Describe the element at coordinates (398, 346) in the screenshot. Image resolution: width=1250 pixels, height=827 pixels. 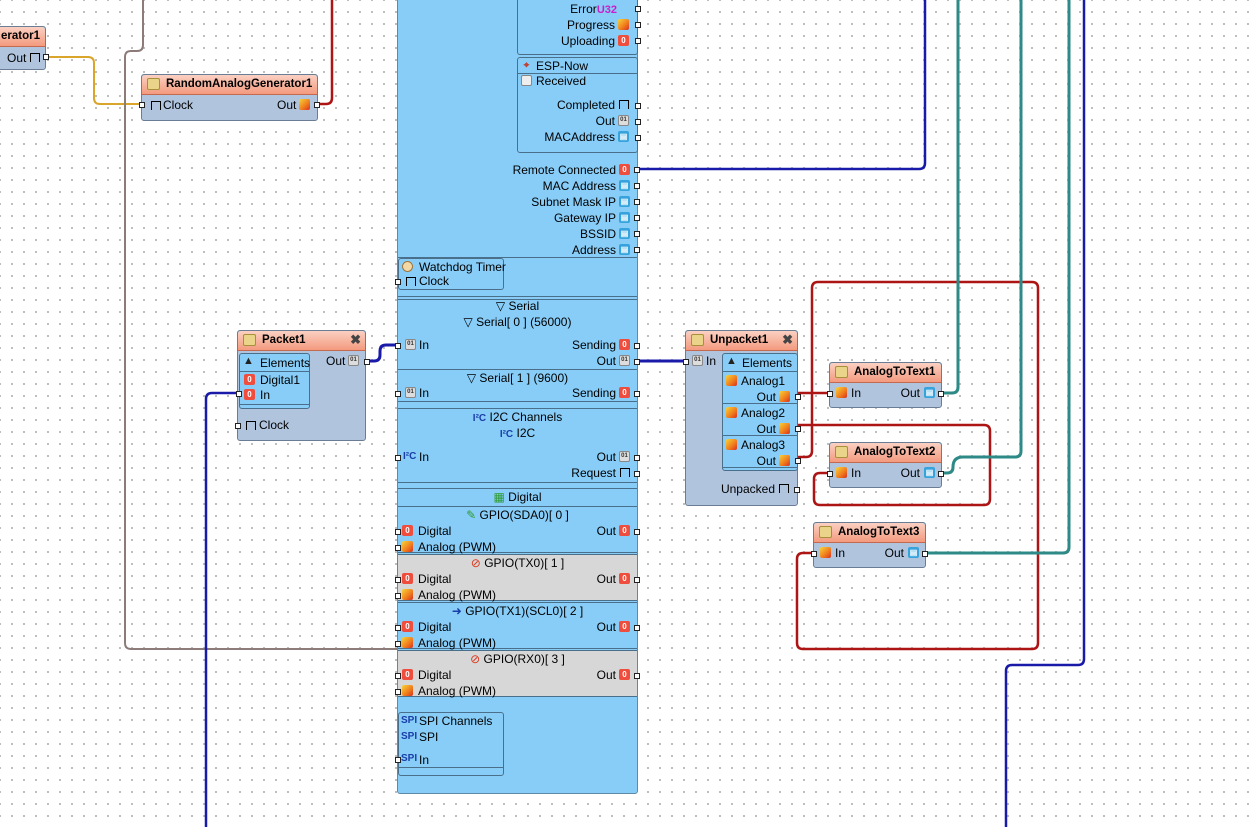
I see `serial0-in-pin` at that location.